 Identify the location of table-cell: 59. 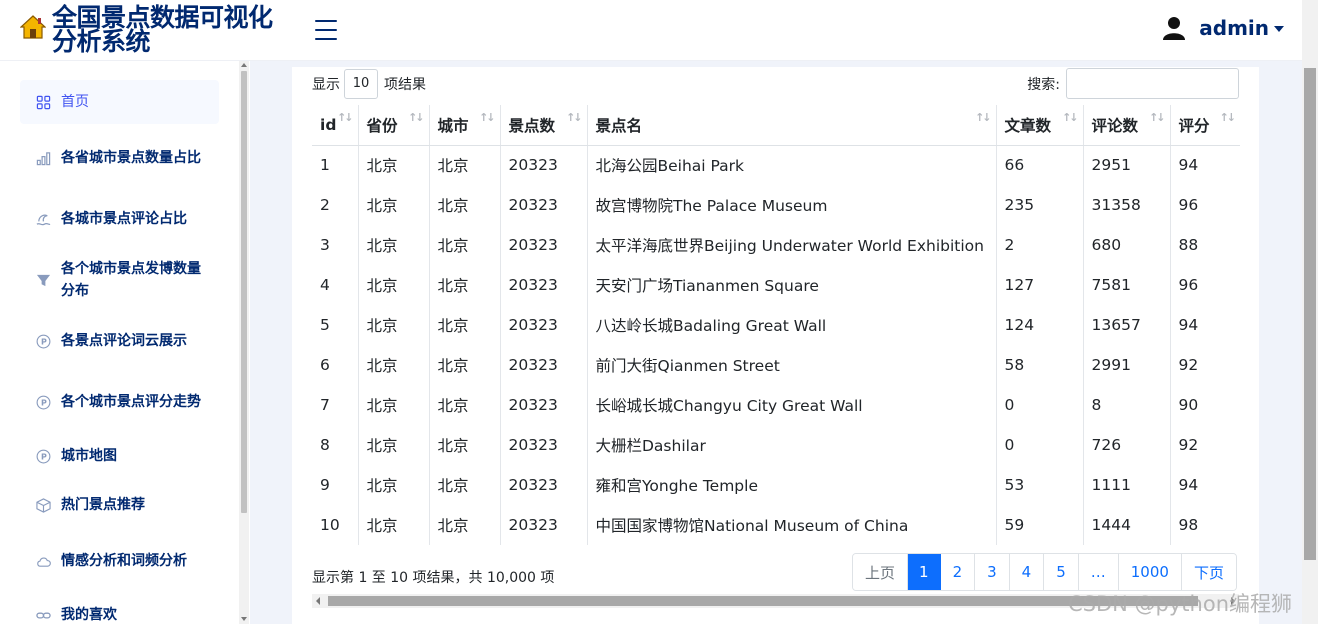
(1040, 525).